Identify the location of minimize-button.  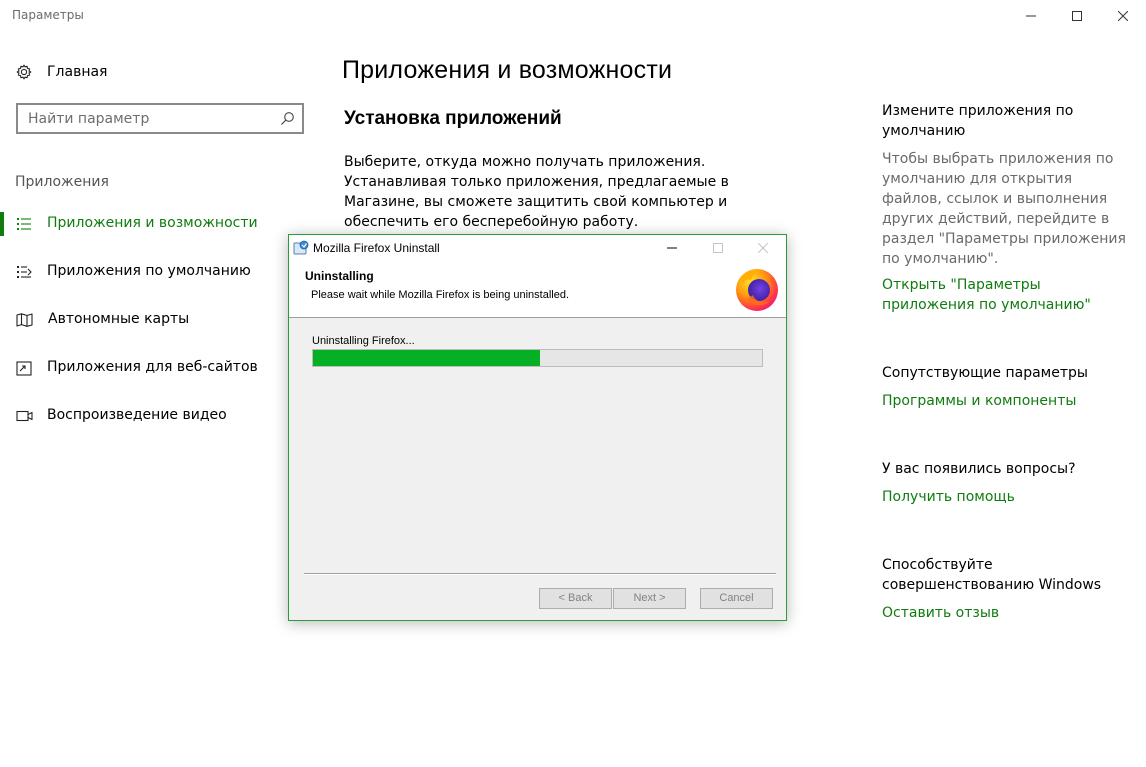
(1031, 16).